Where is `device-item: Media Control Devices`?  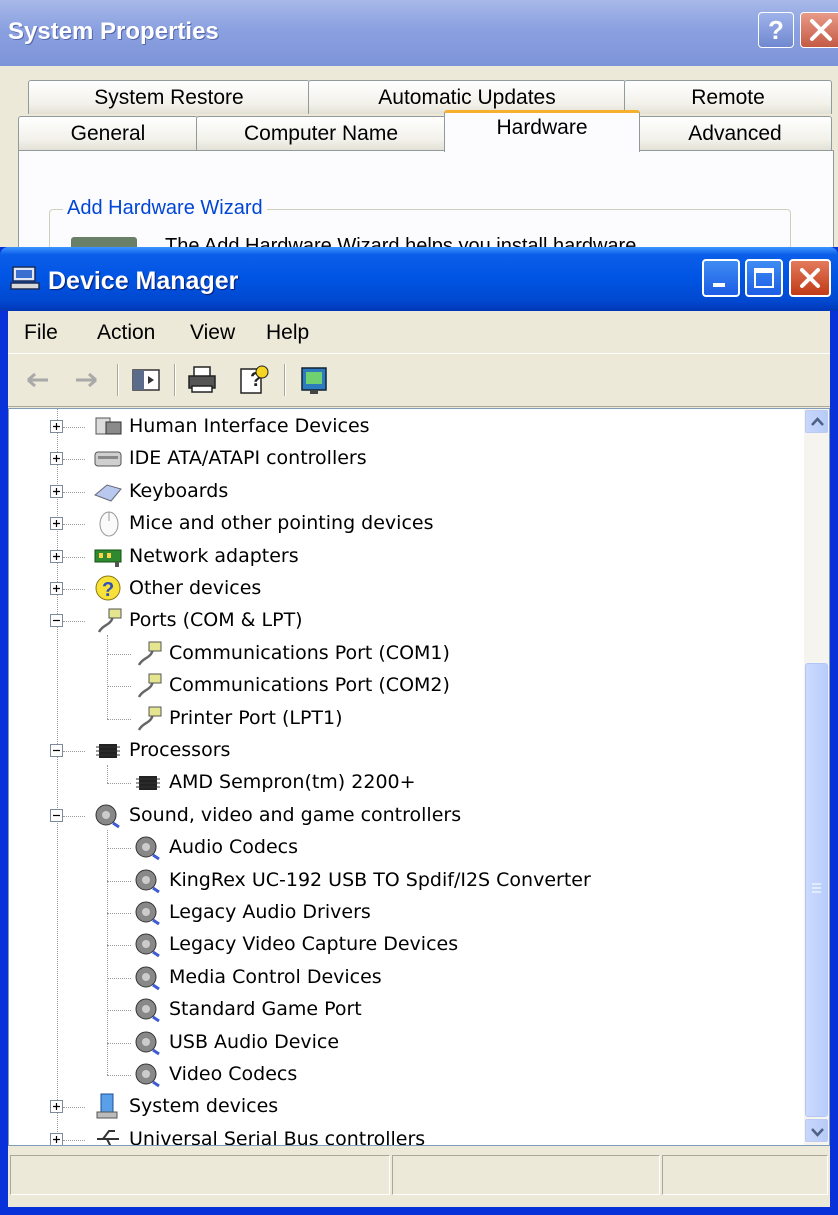
device-item: Media Control Devices is located at coordinates (257, 977).